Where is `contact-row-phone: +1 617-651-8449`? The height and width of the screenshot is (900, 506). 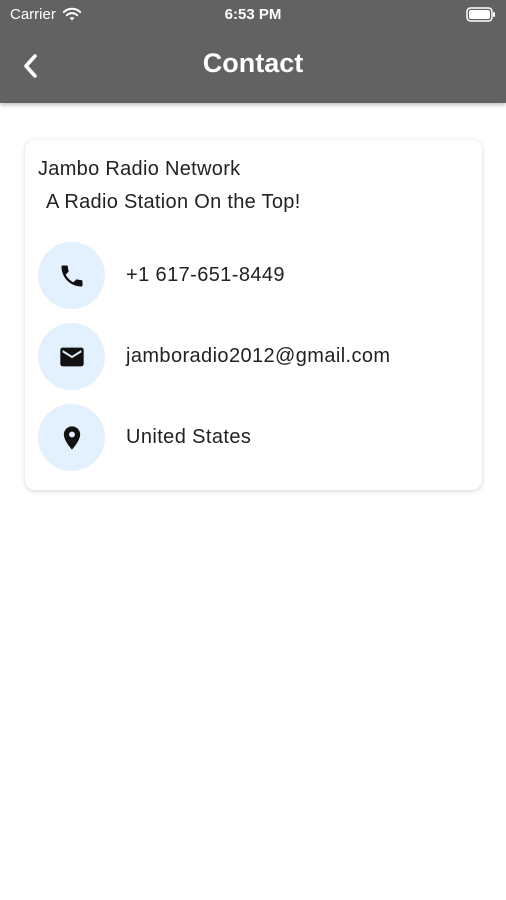 contact-row-phone: +1 617-651-8449 is located at coordinates (161, 275).